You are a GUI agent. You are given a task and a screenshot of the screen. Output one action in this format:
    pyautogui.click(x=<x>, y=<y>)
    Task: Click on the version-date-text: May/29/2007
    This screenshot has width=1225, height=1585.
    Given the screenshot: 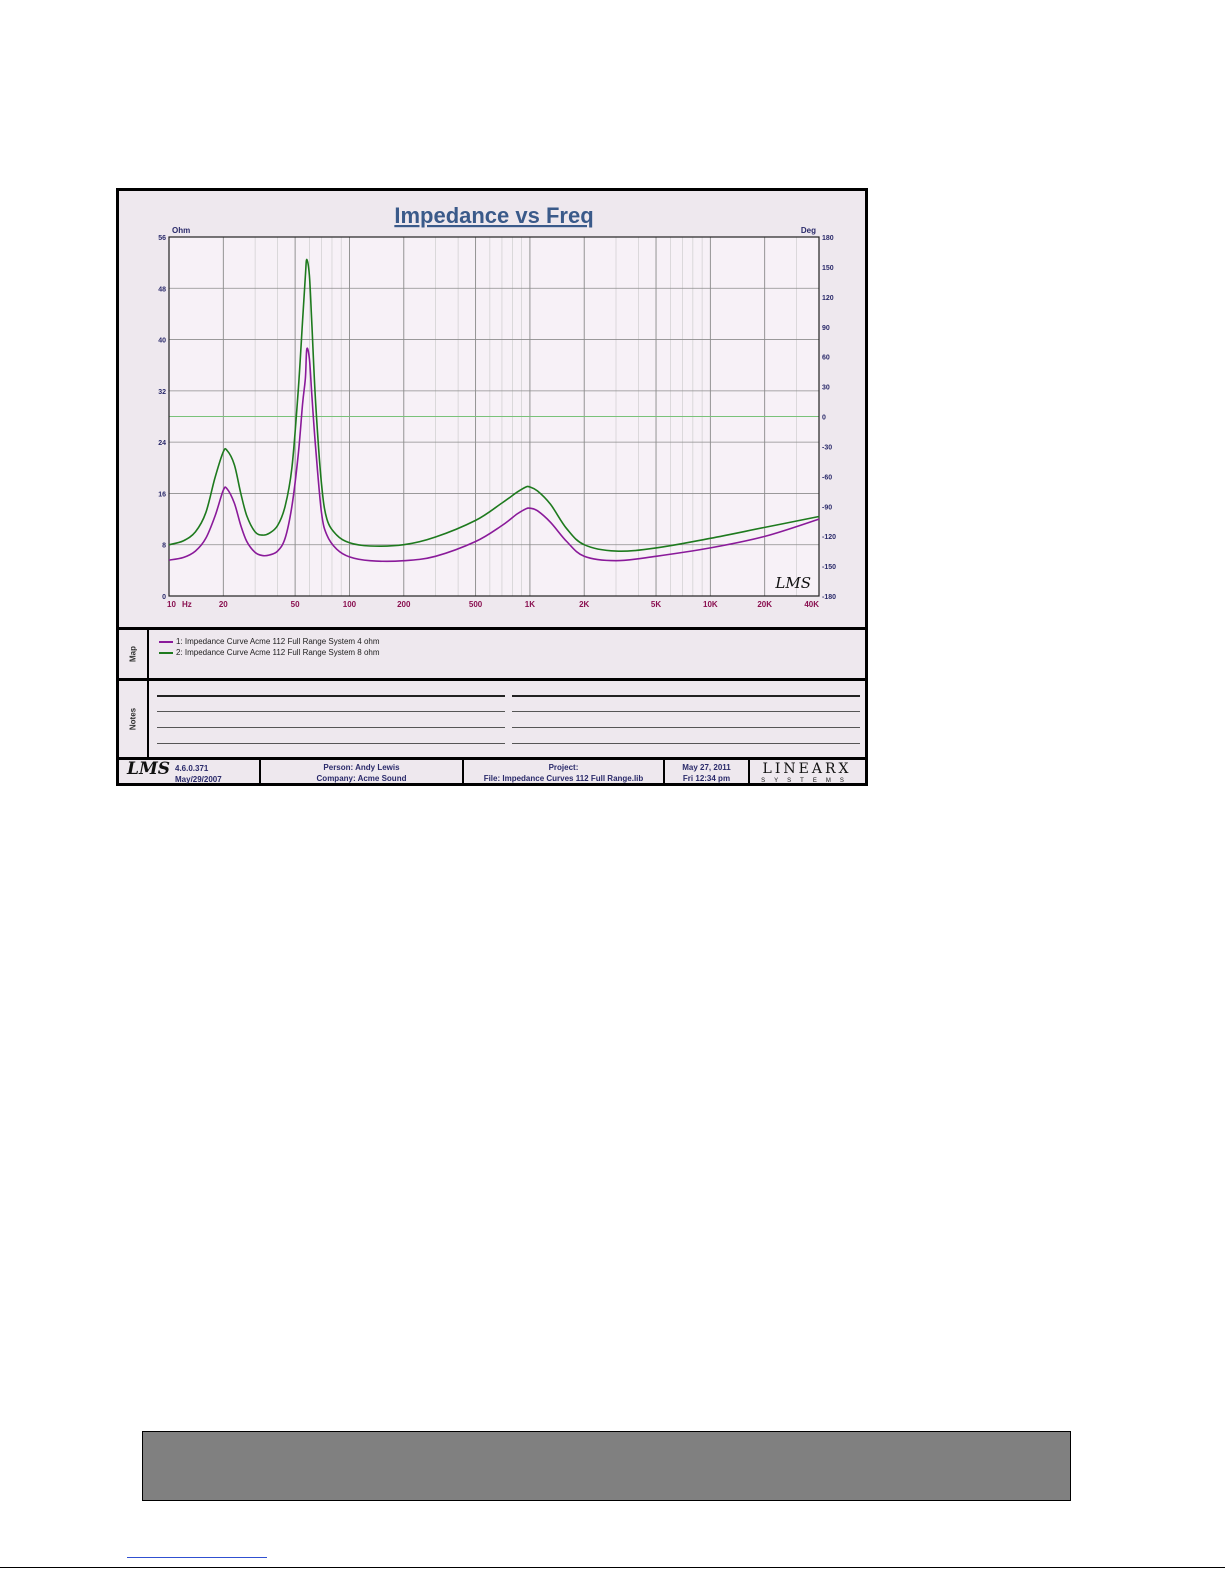 What is the action you would take?
    pyautogui.click(x=198, y=779)
    